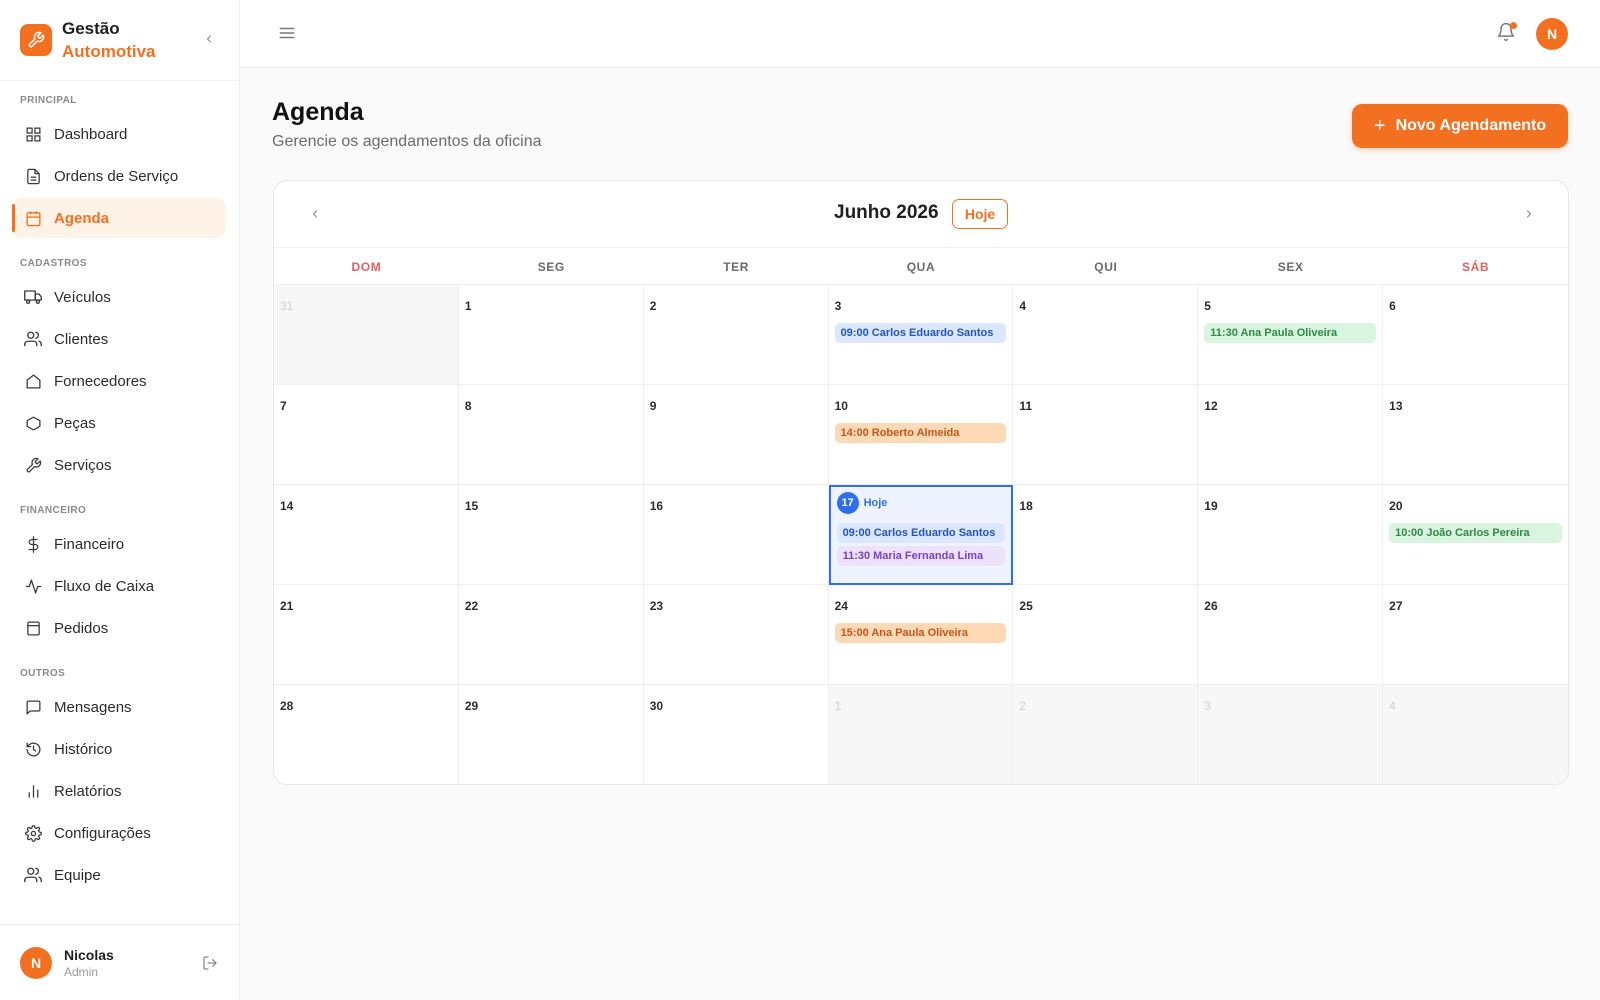  What do you see at coordinates (551, 535) in the screenshot?
I see `calendar-day: 15` at bounding box center [551, 535].